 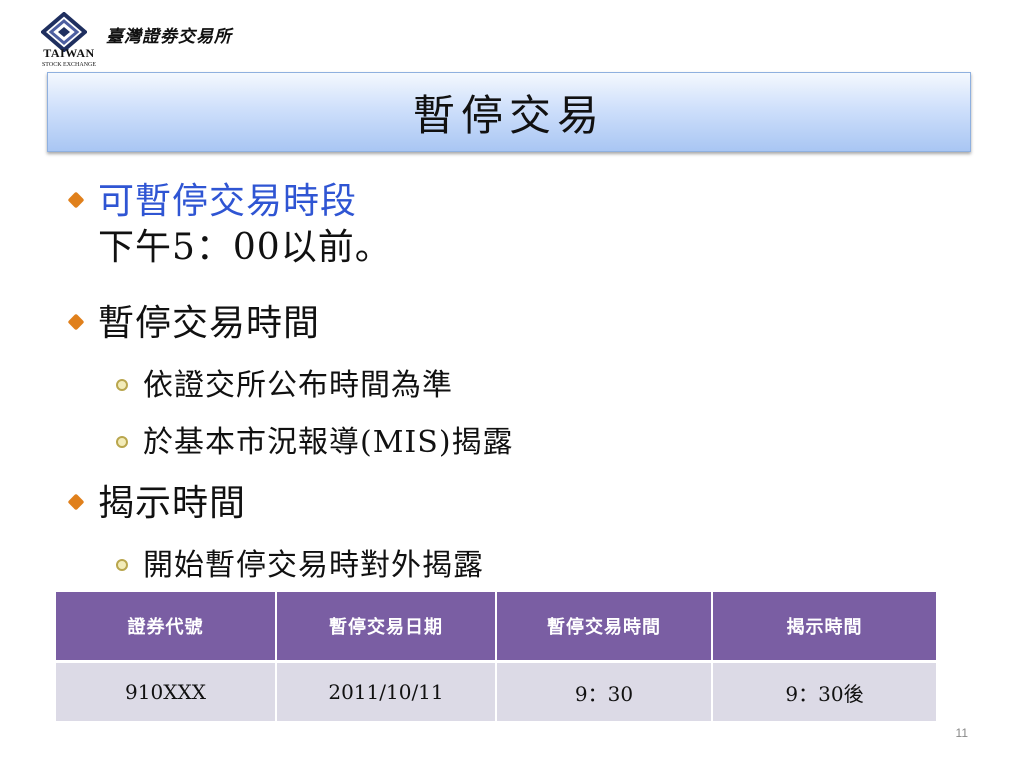 I want to click on taiwan-stock-exchange-logo: TAIWAN STOCK EXCHANGE, so click(x=69, y=40).